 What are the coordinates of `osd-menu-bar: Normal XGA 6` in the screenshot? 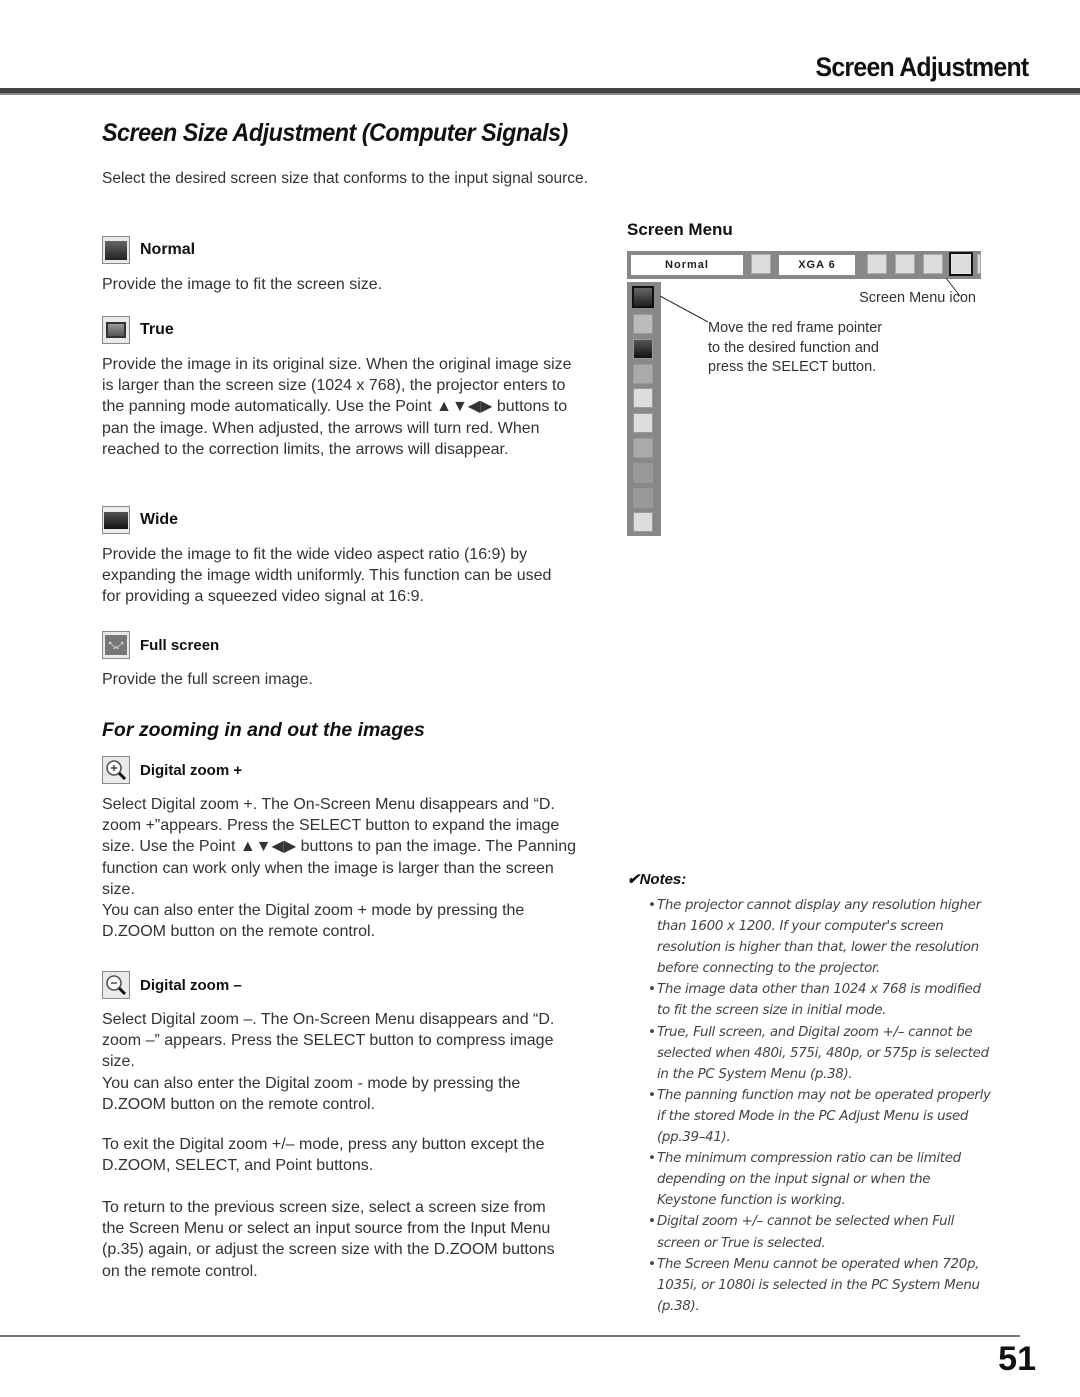 It's located at (804, 265).